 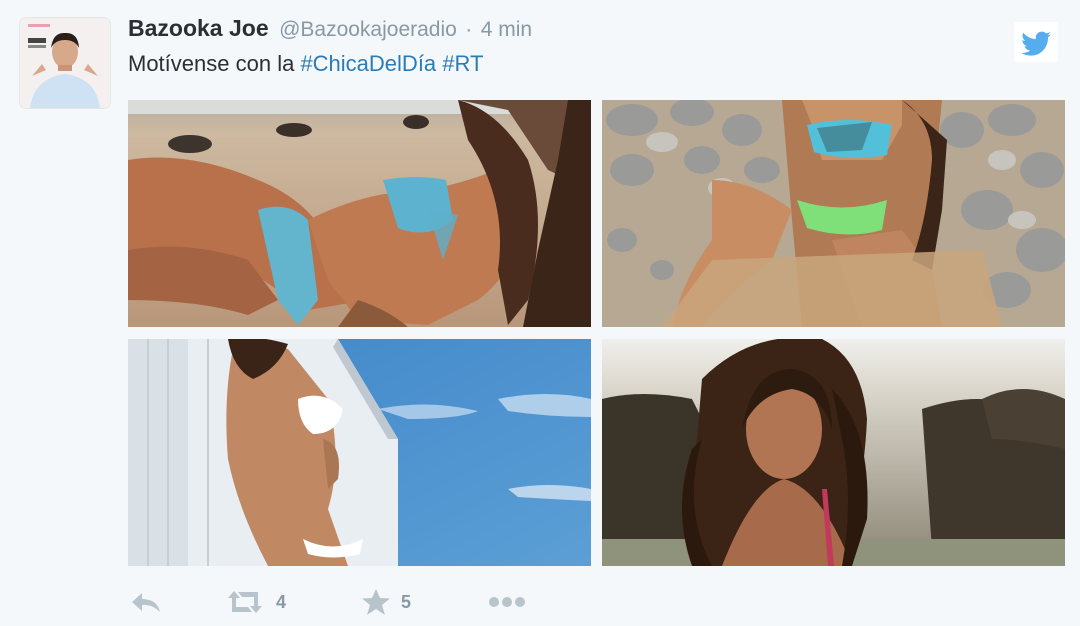 What do you see at coordinates (376, 602) in the screenshot?
I see `star-icon` at bounding box center [376, 602].